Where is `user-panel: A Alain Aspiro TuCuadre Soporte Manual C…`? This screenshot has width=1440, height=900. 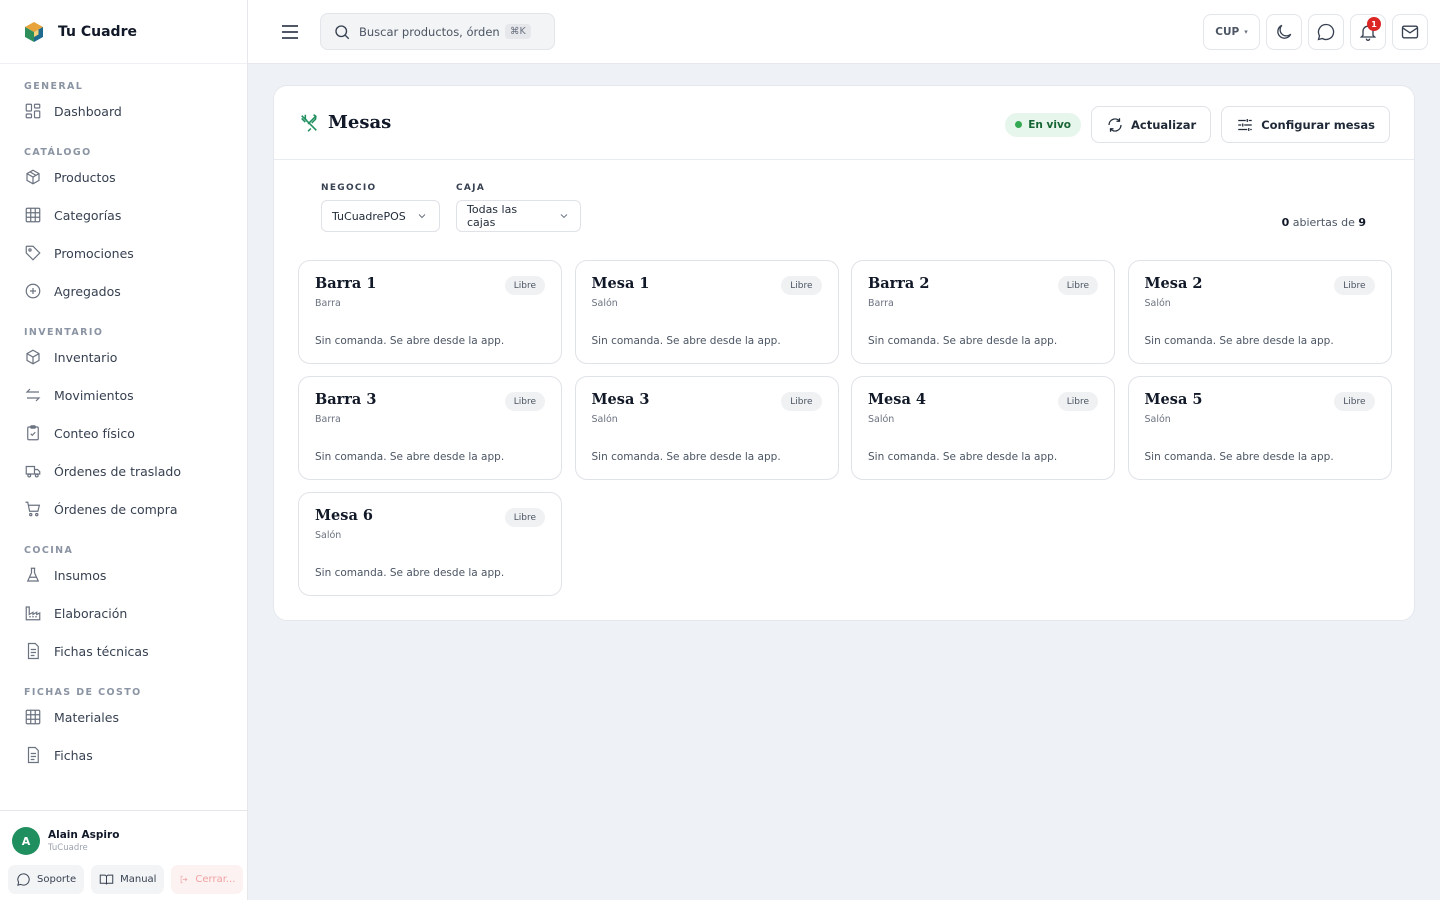
user-panel: A Alain Aspiro TuCuadre Soporte Manual C… is located at coordinates (123, 855).